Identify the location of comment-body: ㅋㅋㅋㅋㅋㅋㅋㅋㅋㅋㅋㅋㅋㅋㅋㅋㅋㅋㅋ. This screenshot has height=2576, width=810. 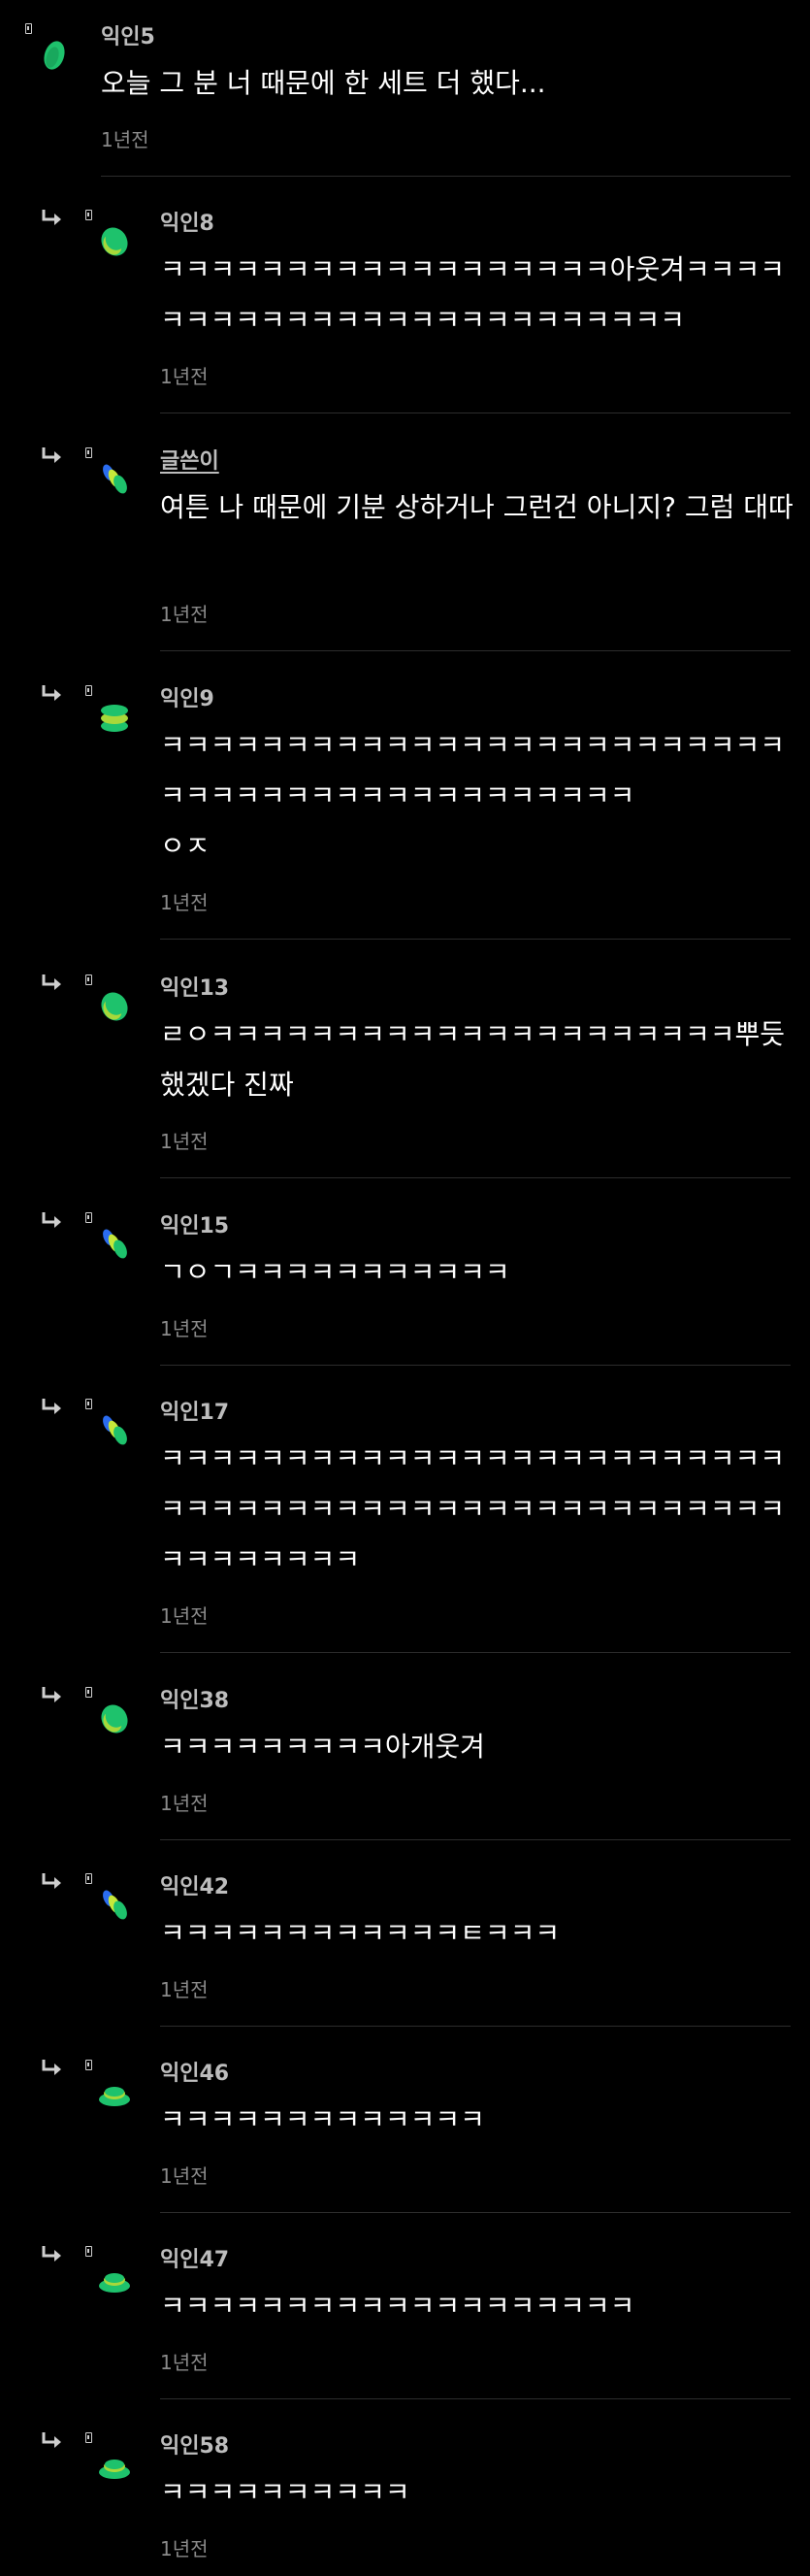
(397, 2306).